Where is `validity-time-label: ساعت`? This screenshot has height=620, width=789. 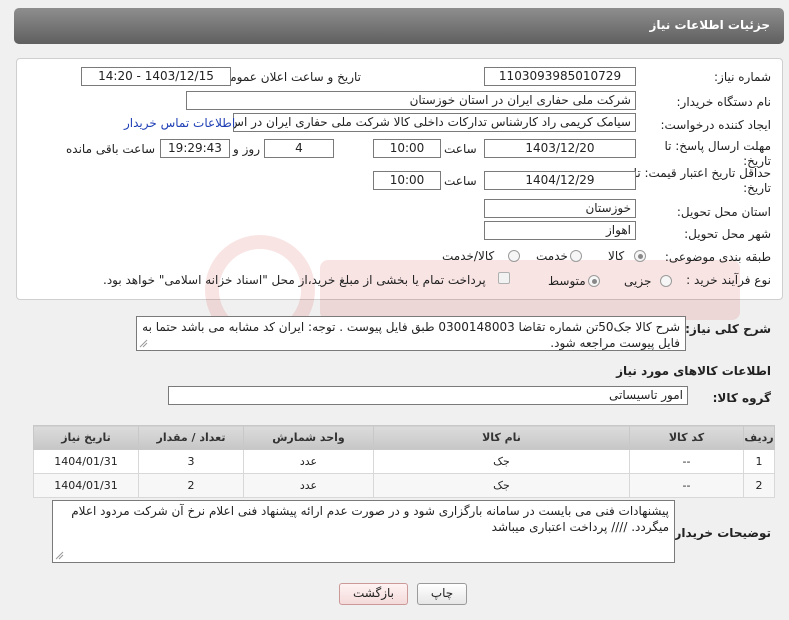 validity-time-label: ساعت is located at coordinates (460, 181).